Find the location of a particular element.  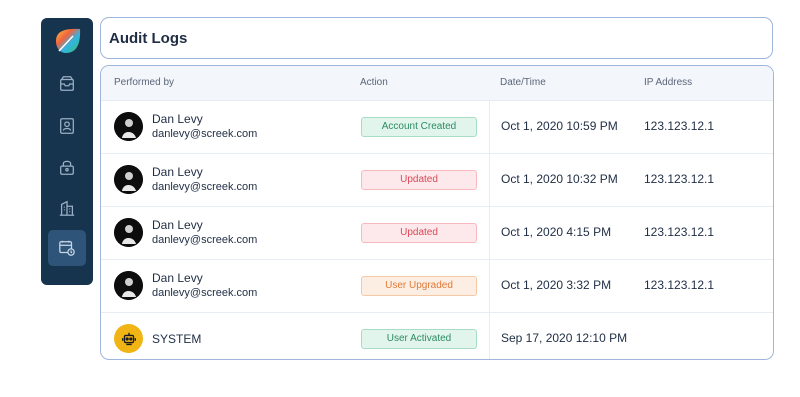

sidebar-item-inbox is located at coordinates (67, 84).